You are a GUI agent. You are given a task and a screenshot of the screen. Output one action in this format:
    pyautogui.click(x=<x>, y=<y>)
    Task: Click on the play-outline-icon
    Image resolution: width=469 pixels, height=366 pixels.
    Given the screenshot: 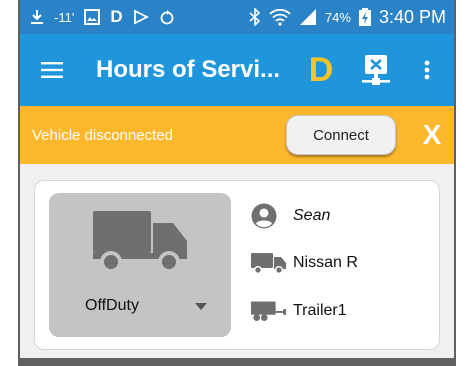 What is the action you would take?
    pyautogui.click(x=141, y=17)
    